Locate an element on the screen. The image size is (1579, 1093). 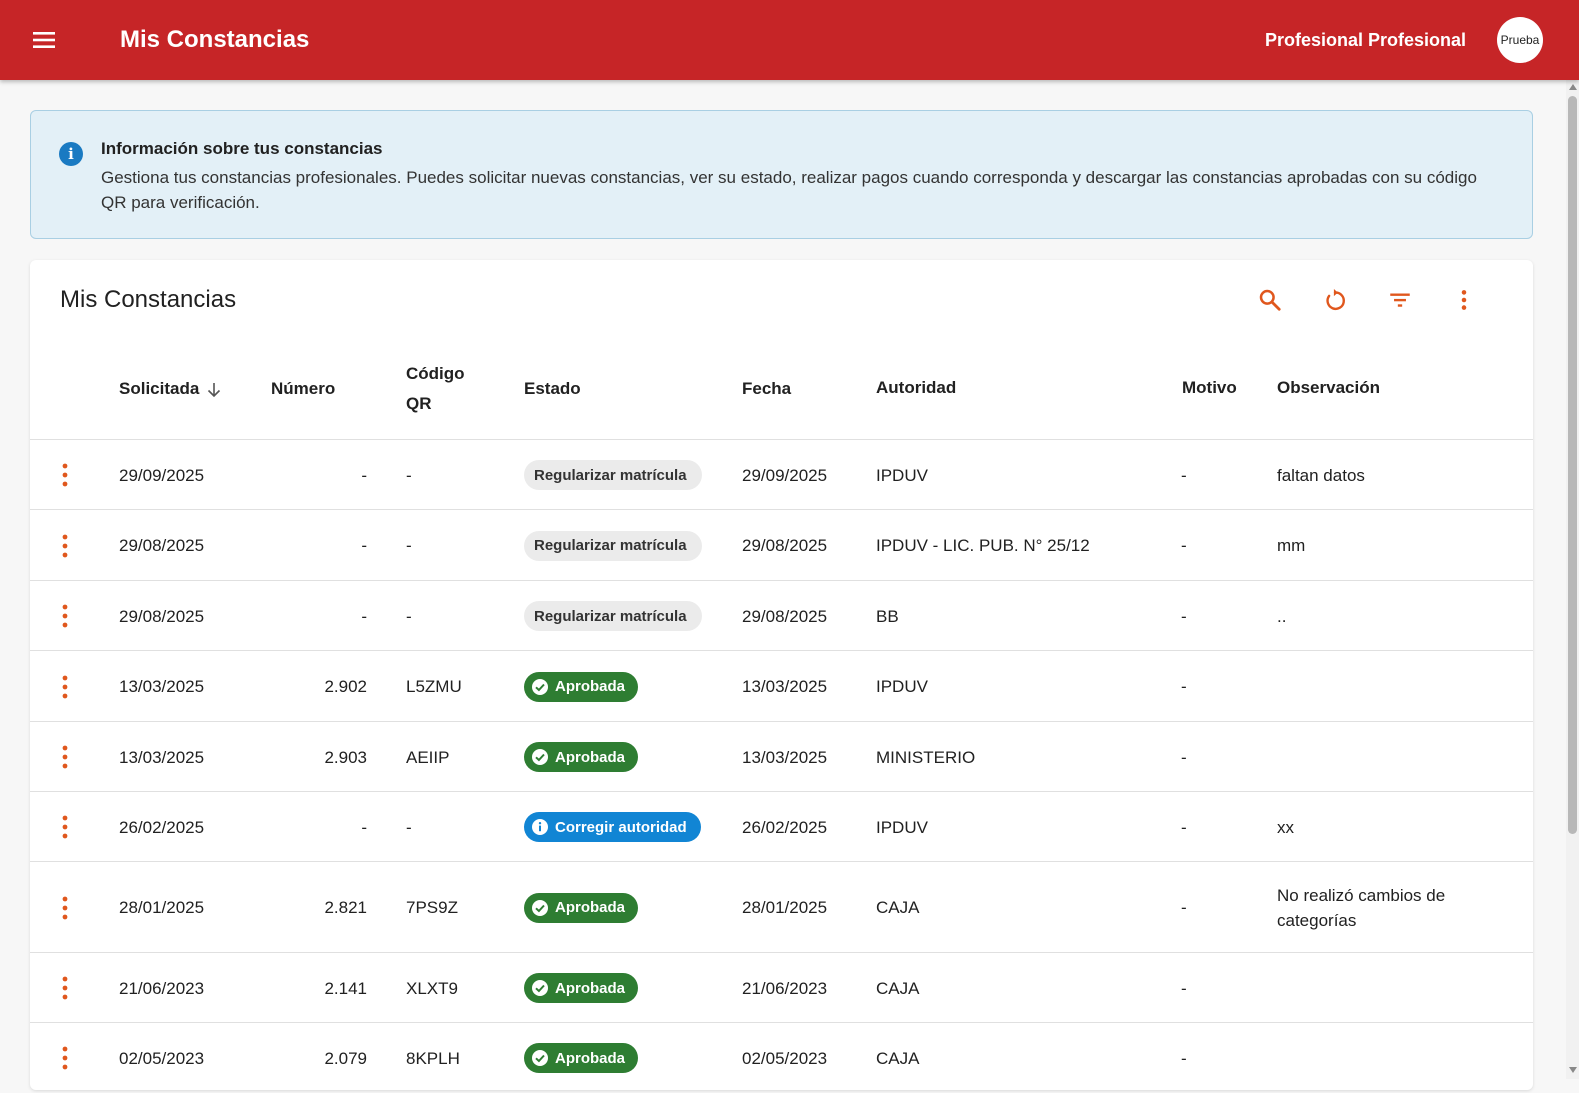
column-header-solicitada: Solicitada is located at coordinates (170, 389).